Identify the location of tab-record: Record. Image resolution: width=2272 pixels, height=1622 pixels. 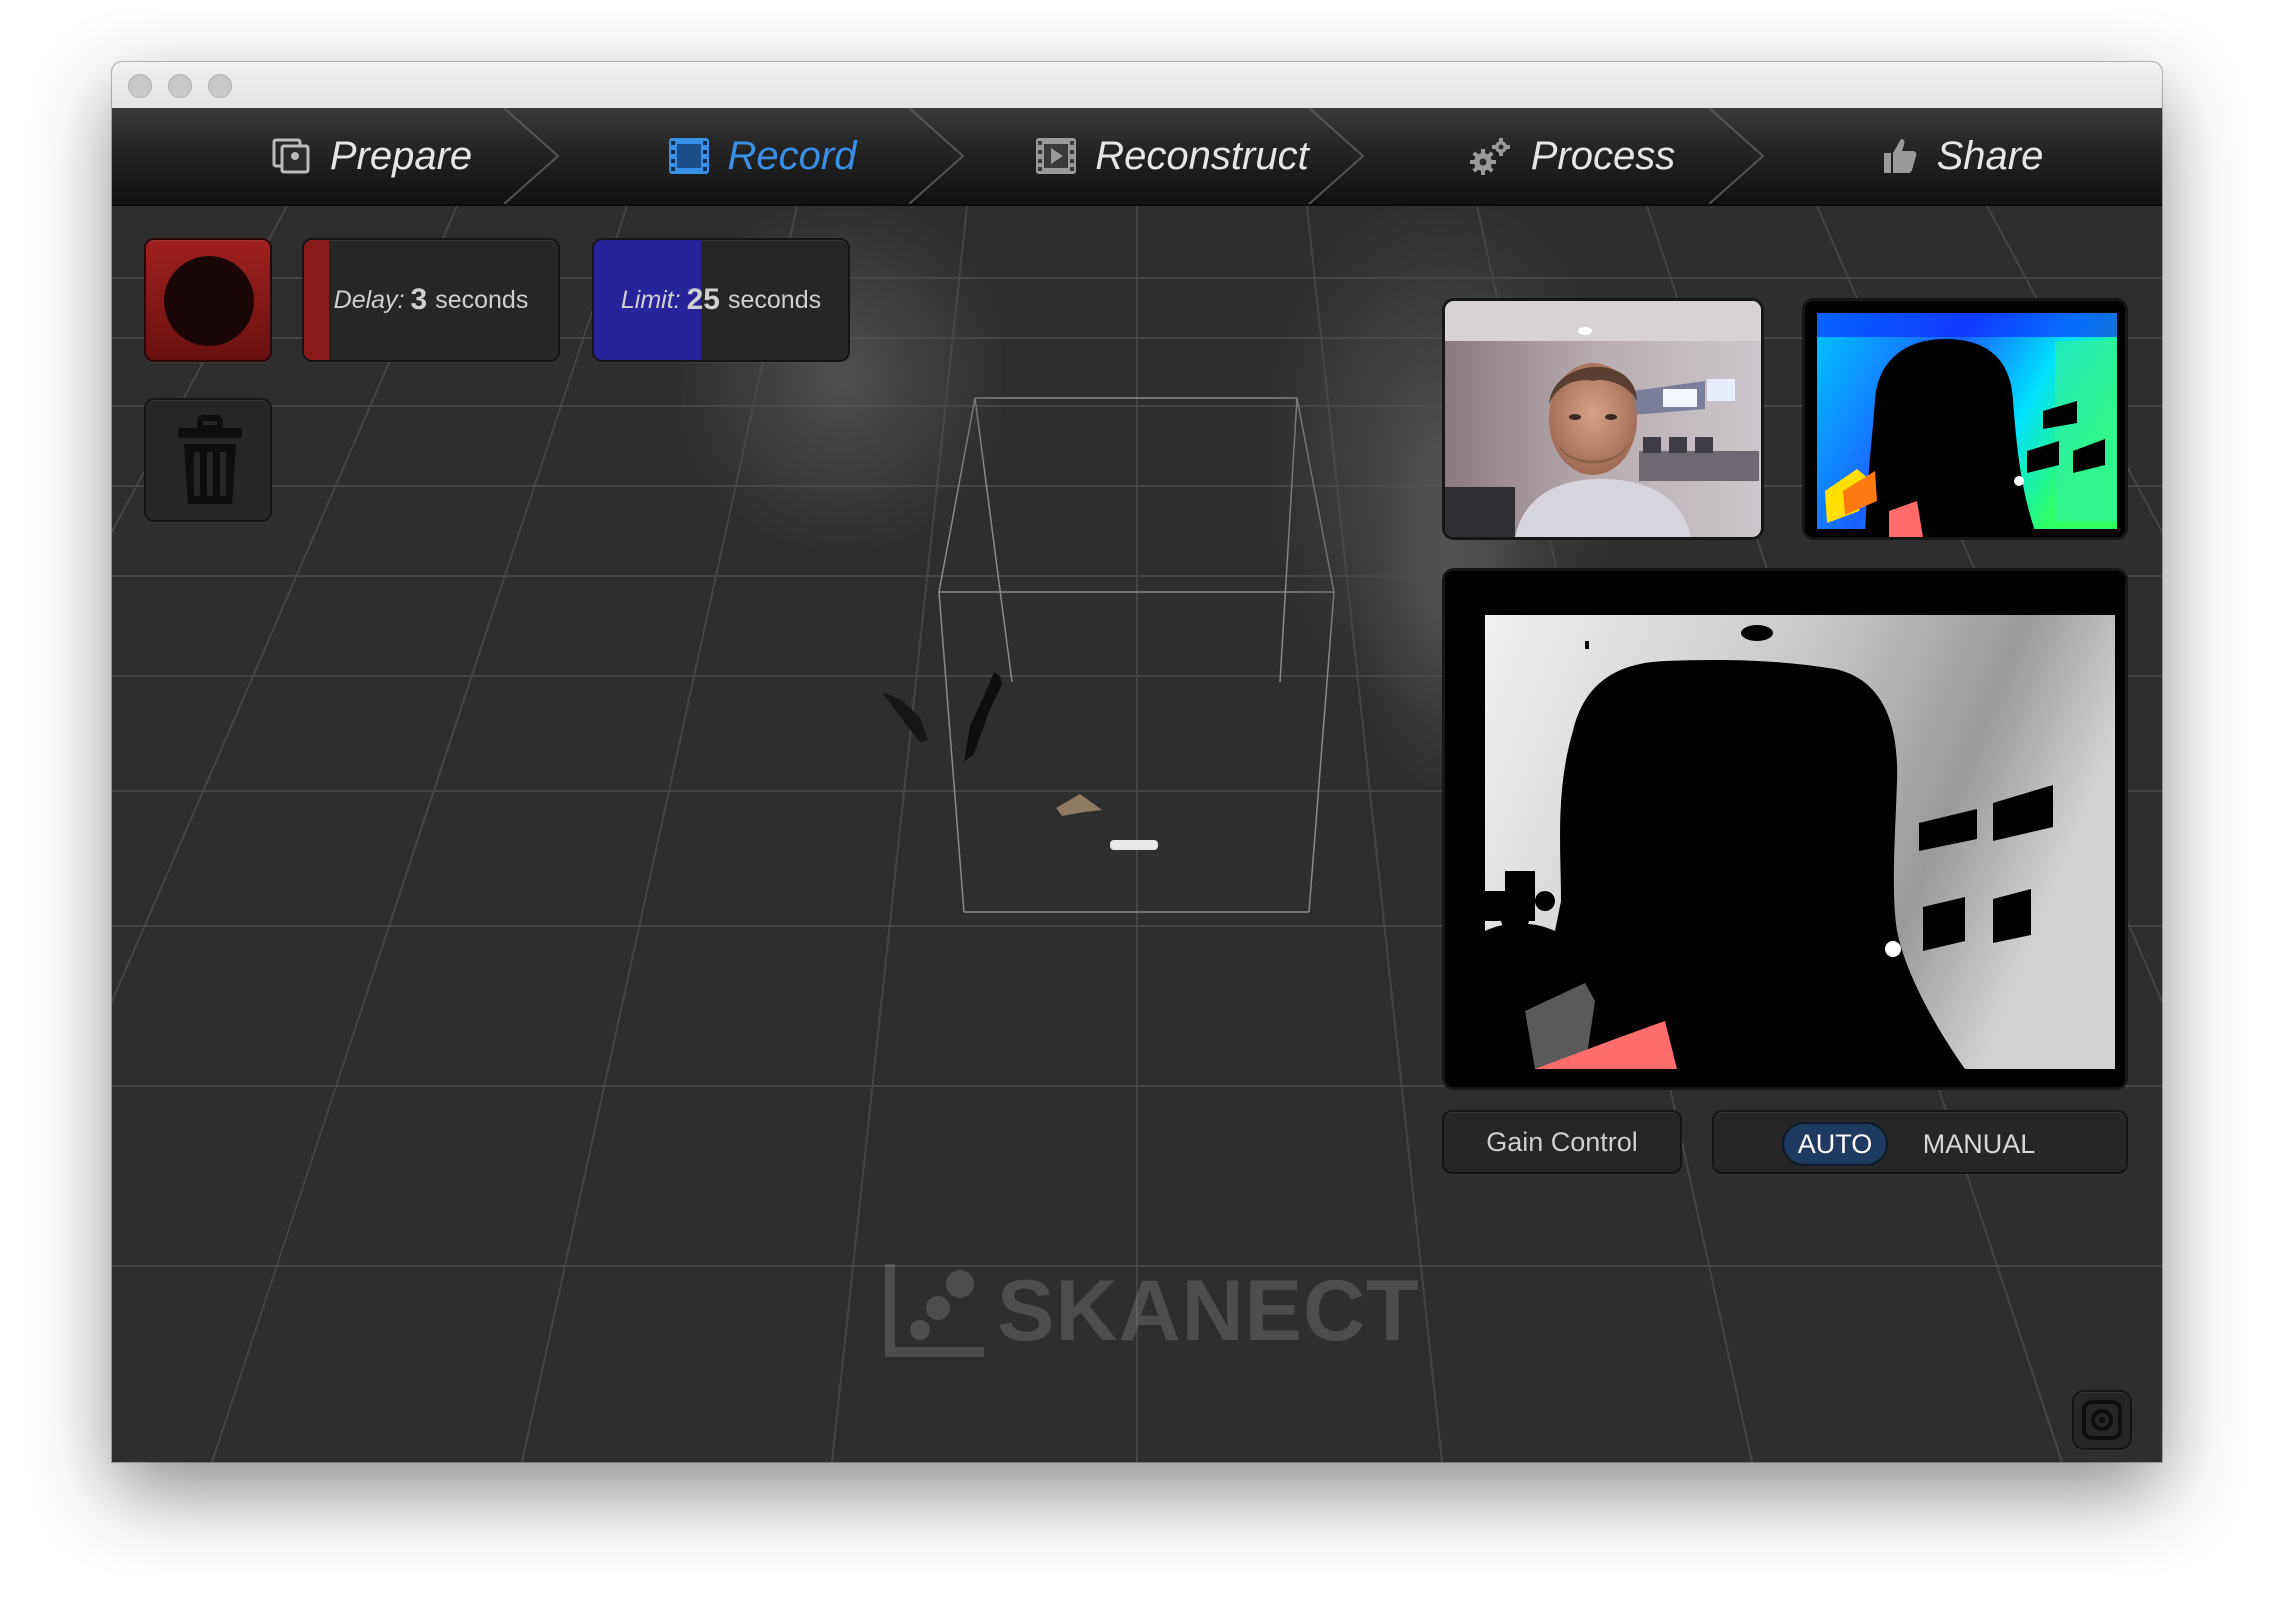
(762, 156).